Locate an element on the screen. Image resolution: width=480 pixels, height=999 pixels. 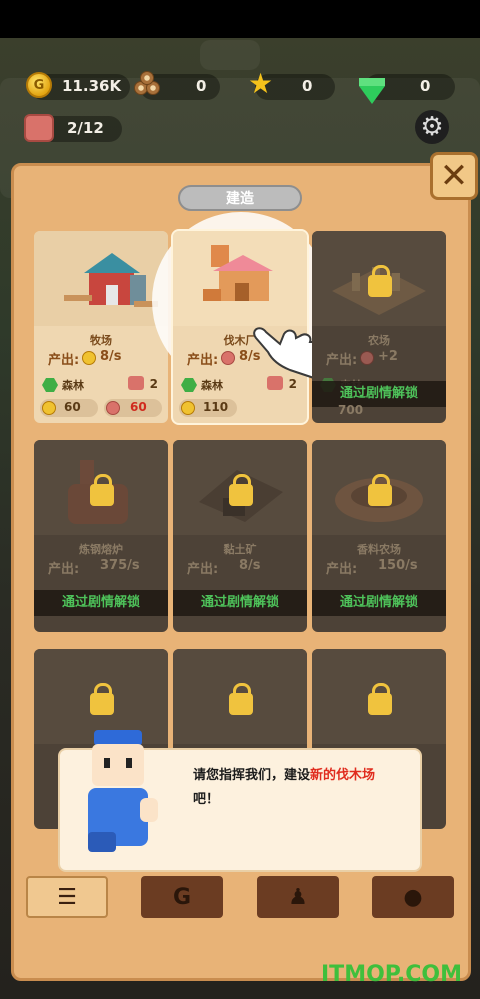
ranch-barn-icon is located at coordinates (111, 280).